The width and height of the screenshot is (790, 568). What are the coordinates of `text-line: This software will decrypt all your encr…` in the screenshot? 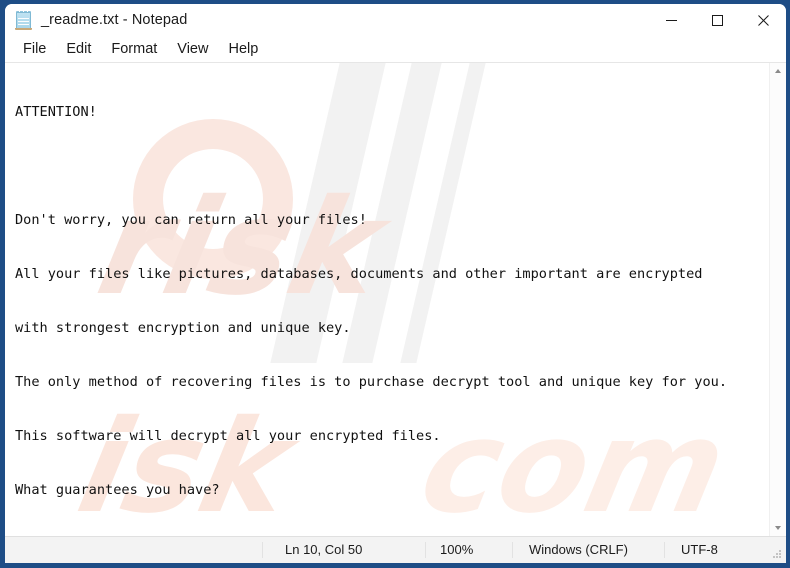 It's located at (228, 436).